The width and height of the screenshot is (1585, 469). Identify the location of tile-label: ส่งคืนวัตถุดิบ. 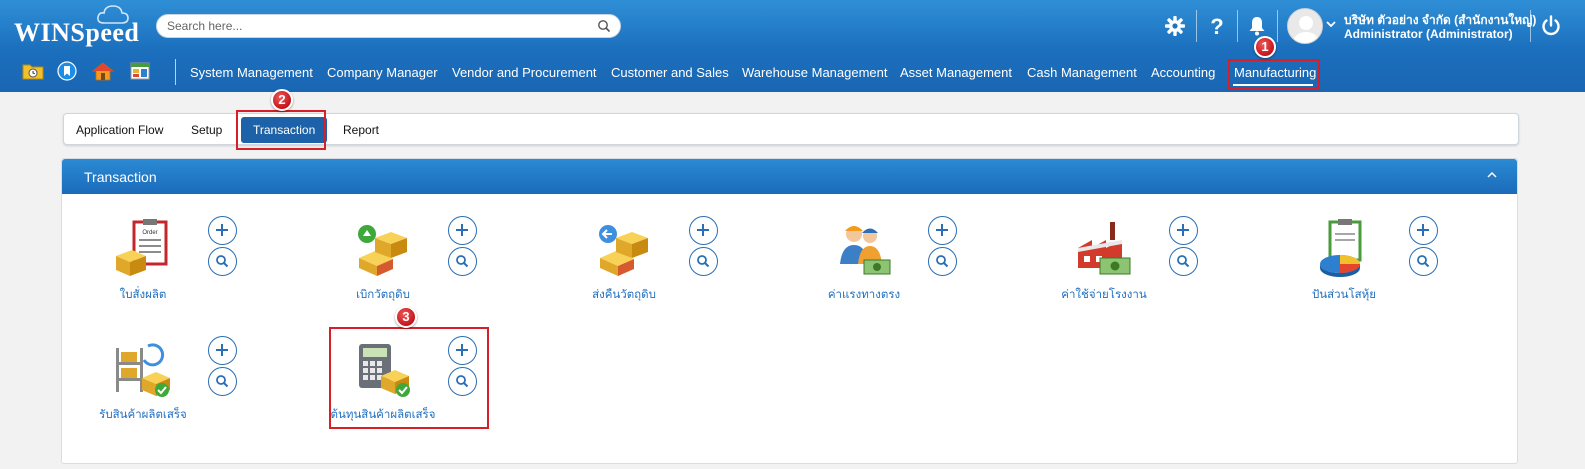
(624, 295).